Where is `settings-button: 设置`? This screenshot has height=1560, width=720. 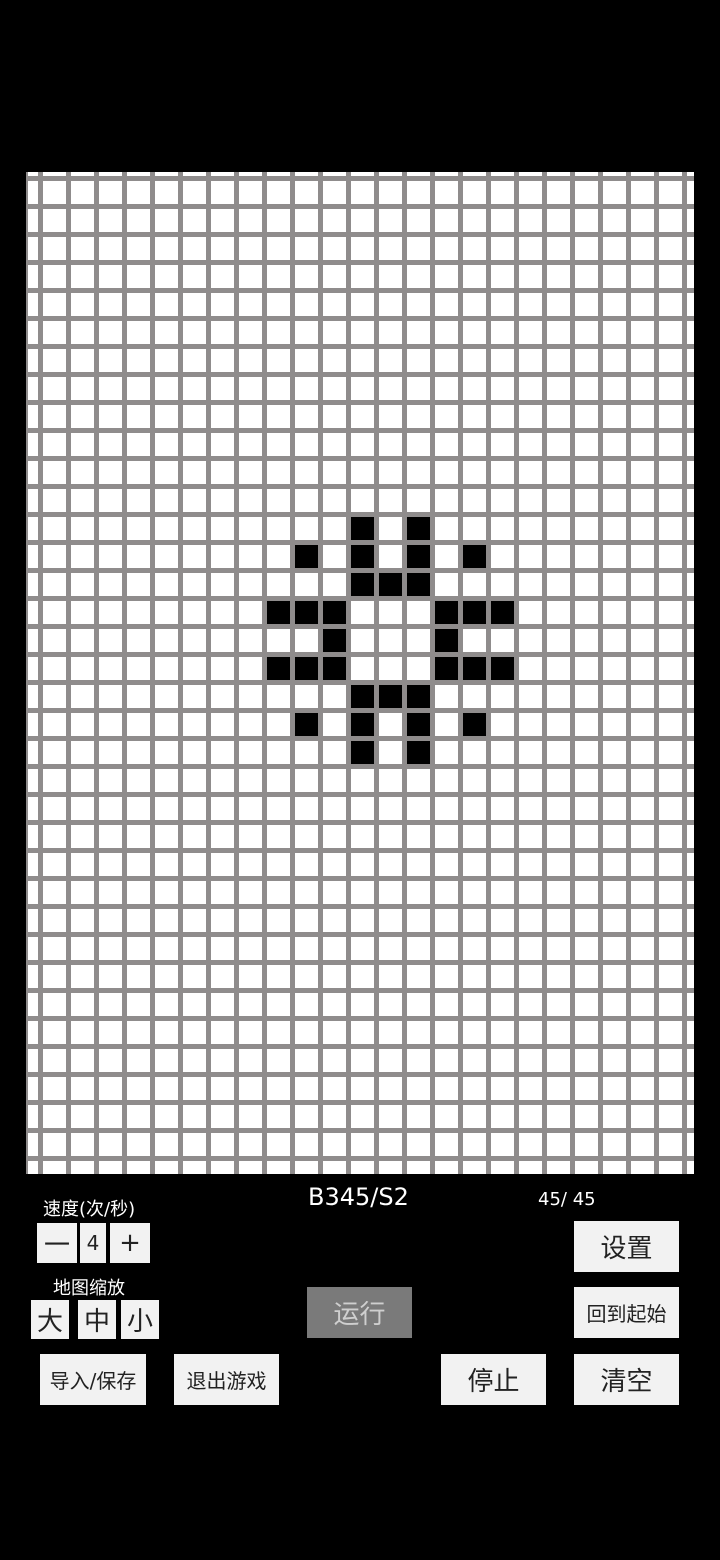 settings-button: 设置 is located at coordinates (626, 1246).